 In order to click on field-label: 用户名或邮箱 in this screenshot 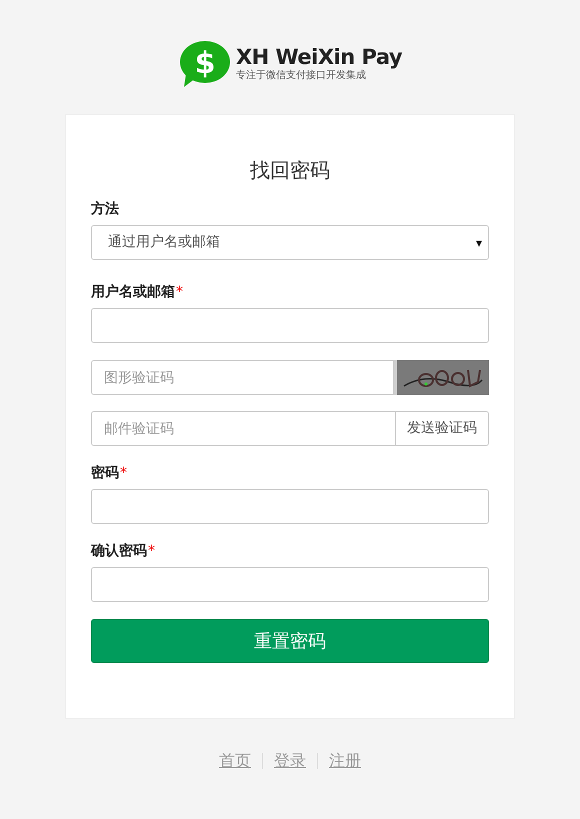, I will do `click(133, 292)`.